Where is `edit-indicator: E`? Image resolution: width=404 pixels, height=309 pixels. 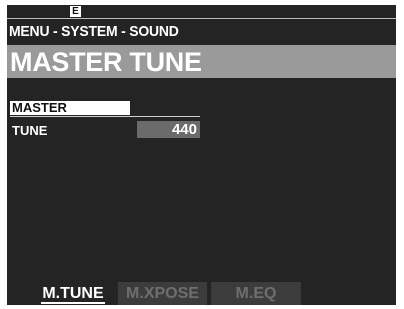 edit-indicator: E is located at coordinates (75, 11).